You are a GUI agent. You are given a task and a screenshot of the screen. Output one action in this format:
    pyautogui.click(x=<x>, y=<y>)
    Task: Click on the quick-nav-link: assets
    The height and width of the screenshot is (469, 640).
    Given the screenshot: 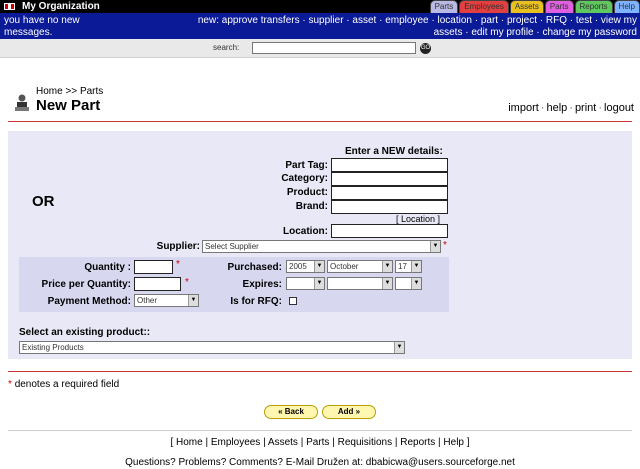 What is the action you would take?
    pyautogui.click(x=448, y=32)
    